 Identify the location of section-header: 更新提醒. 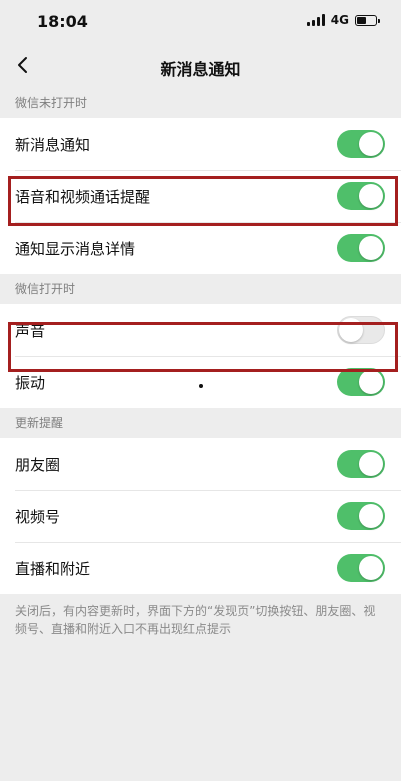
(39, 423).